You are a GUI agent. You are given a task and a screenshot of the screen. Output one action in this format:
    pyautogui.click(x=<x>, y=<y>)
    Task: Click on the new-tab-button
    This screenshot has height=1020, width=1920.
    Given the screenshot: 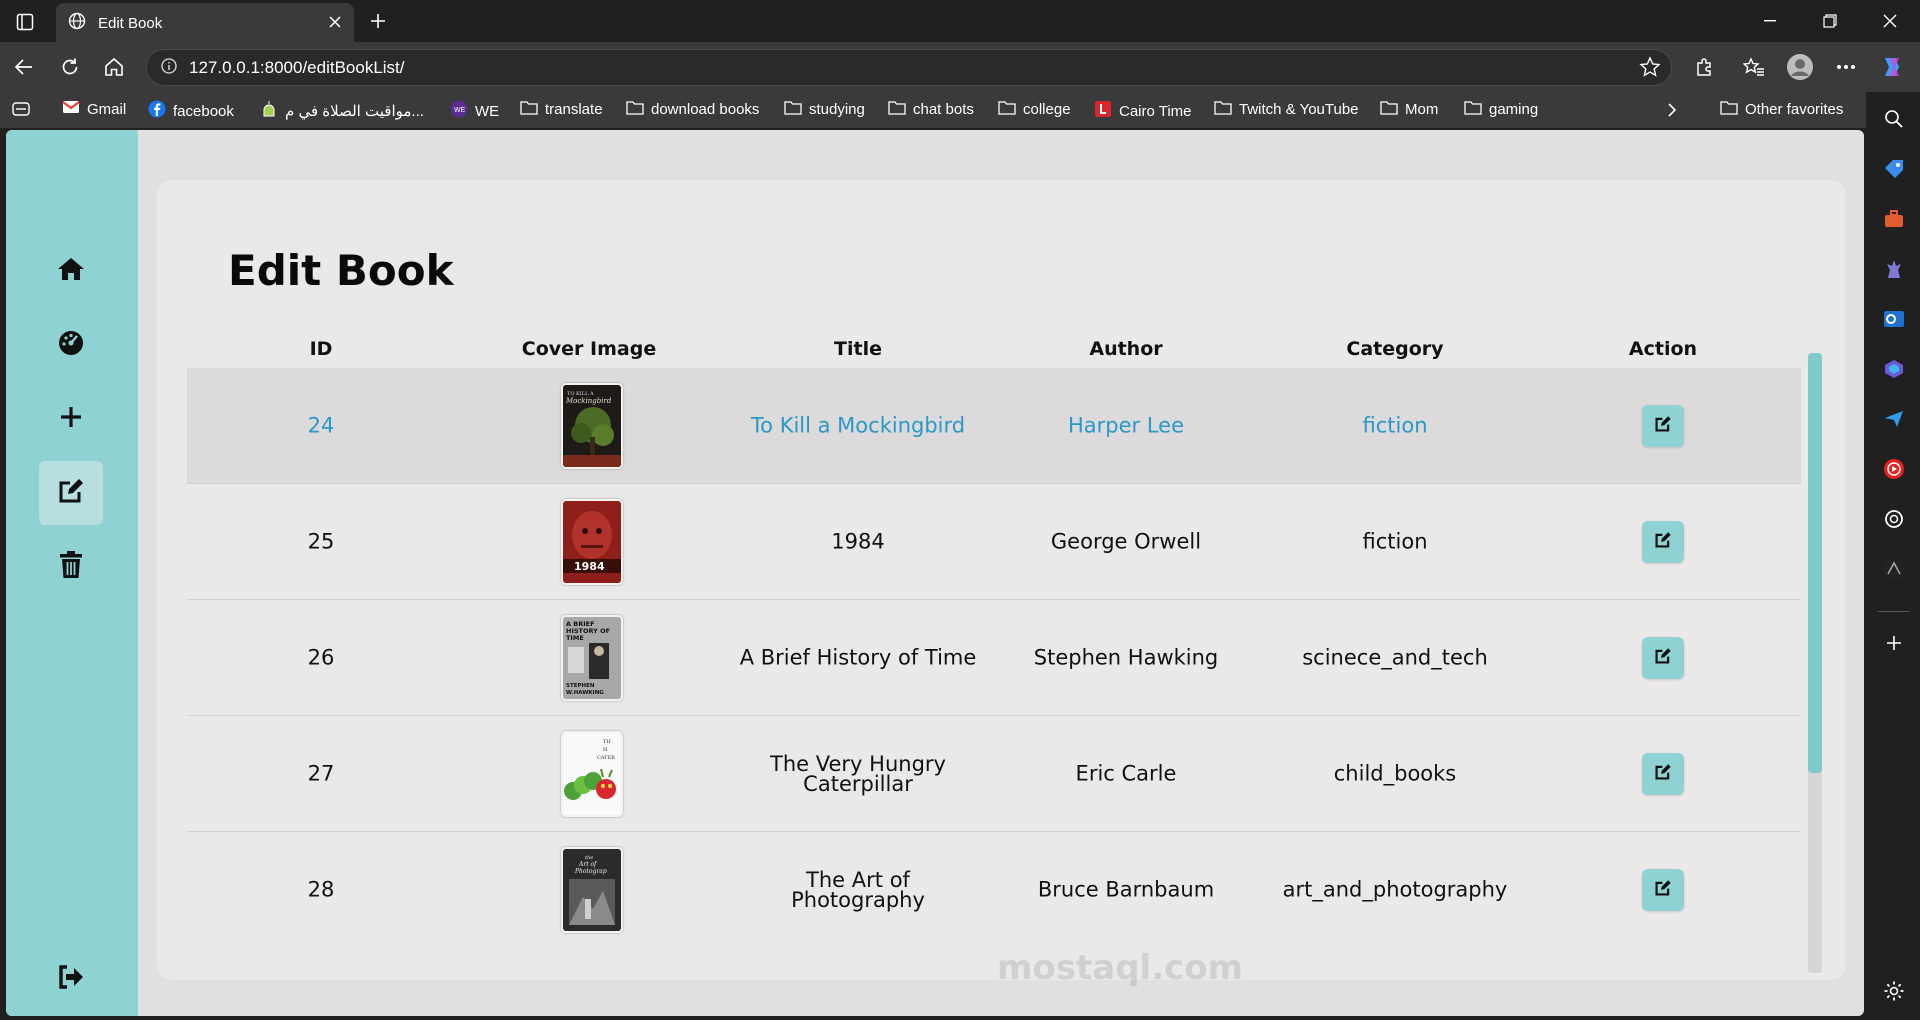 What is the action you would take?
    pyautogui.click(x=378, y=21)
    